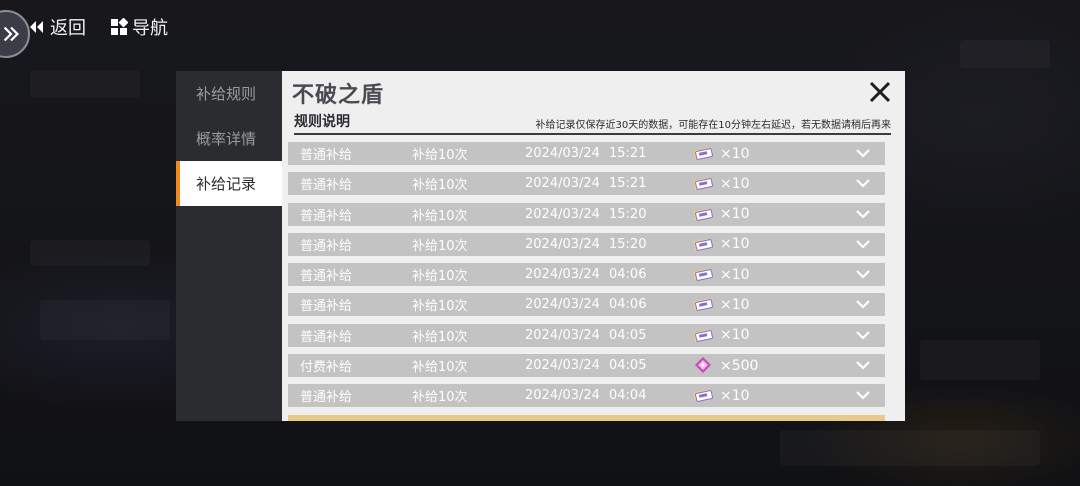 This screenshot has height=486, width=1080. I want to click on record-quantity: ×500, so click(739, 365).